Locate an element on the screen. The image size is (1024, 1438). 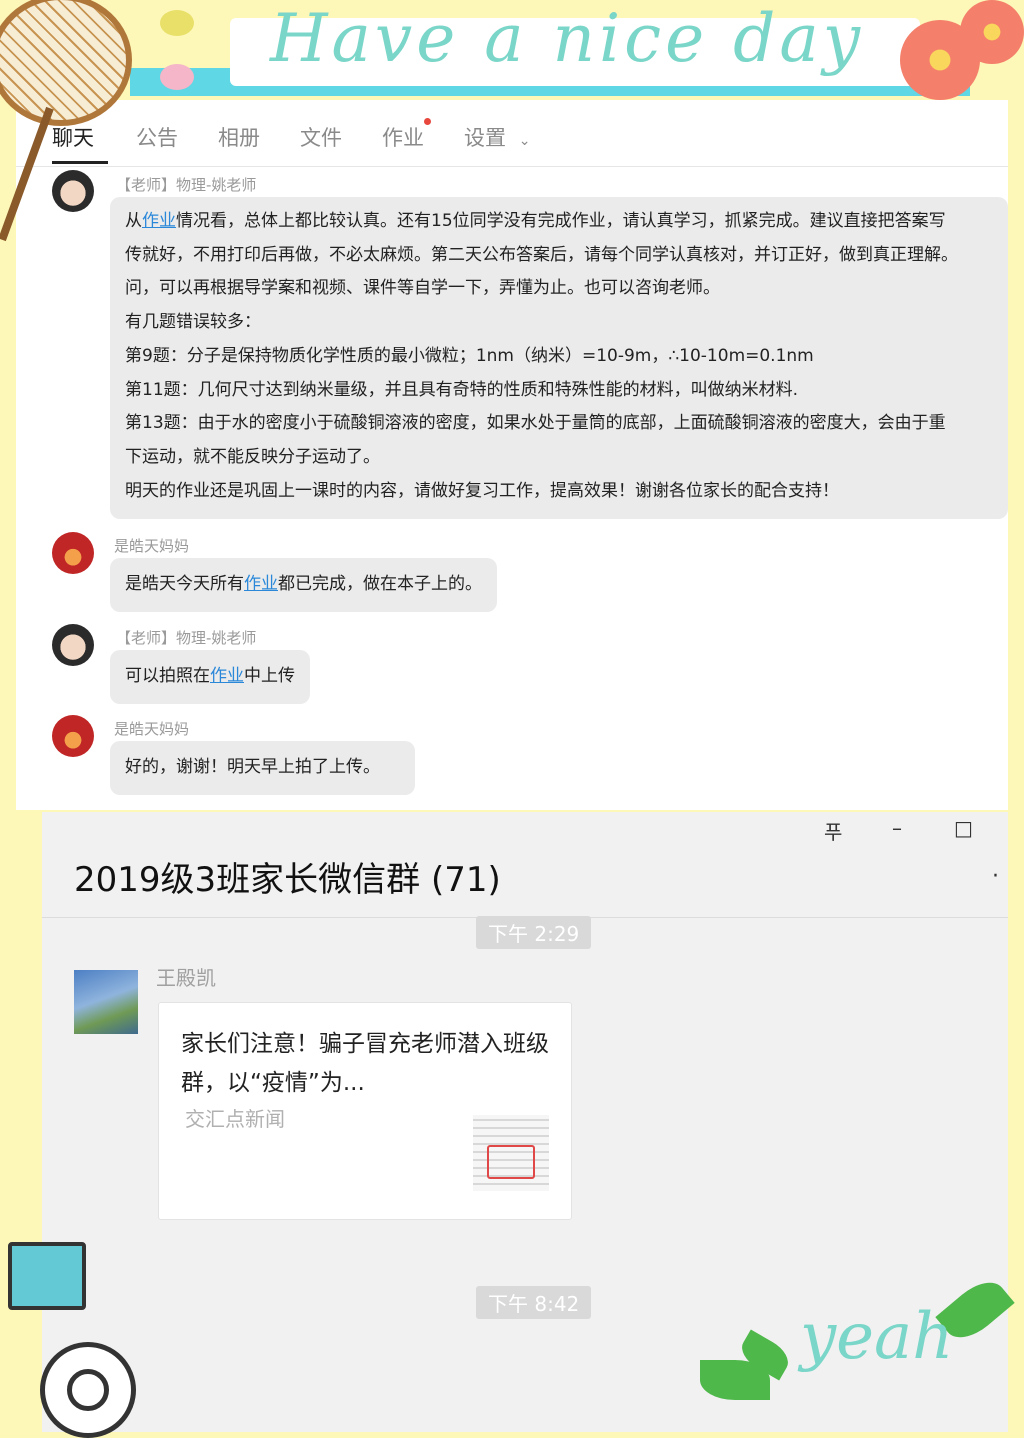
tab-album: 相册 is located at coordinates (239, 137).